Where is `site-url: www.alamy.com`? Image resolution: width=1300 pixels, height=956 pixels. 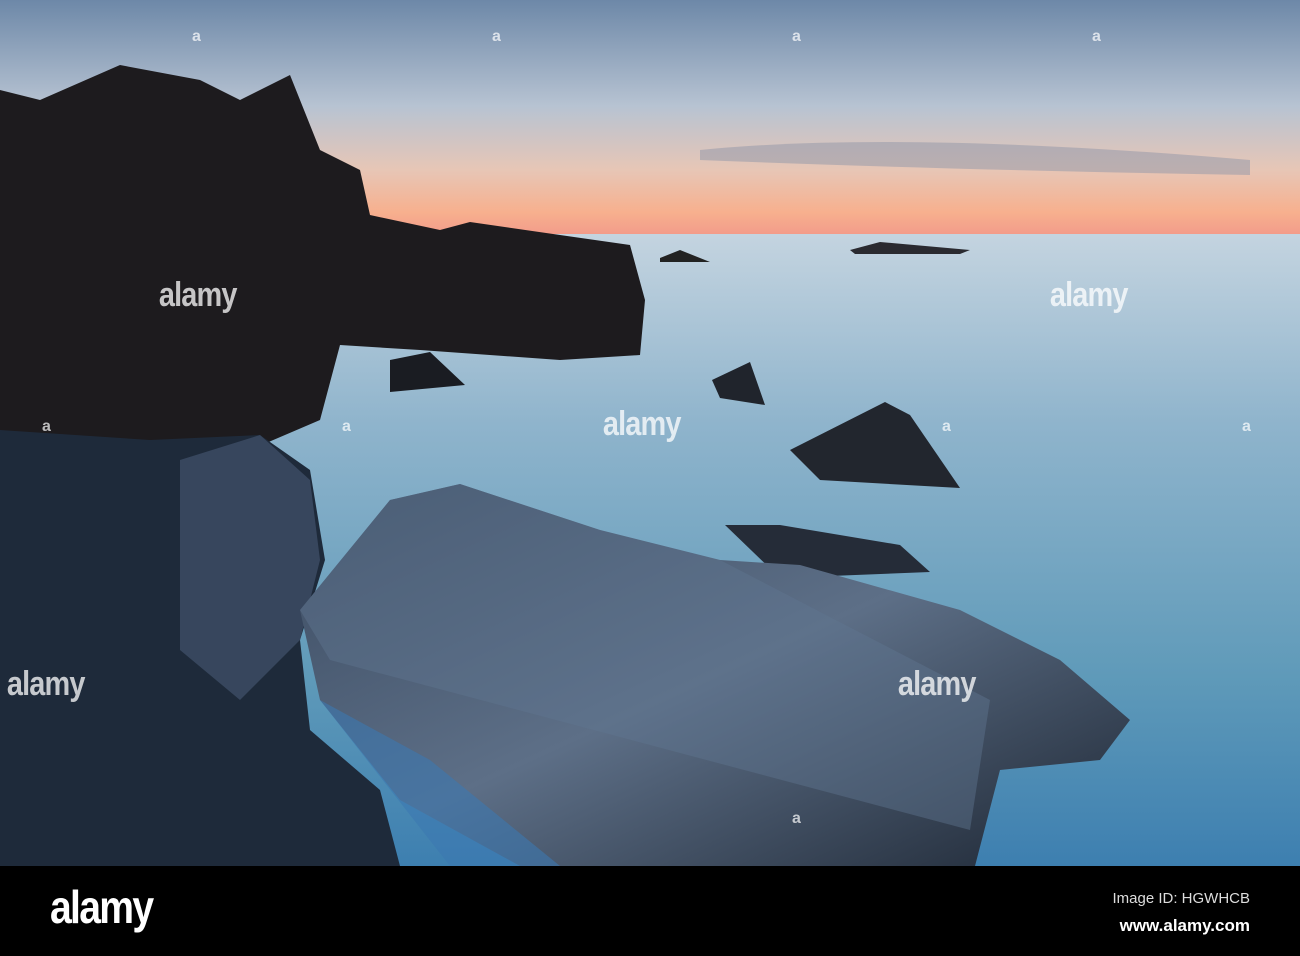 site-url: www.alamy.com is located at coordinates (1184, 925).